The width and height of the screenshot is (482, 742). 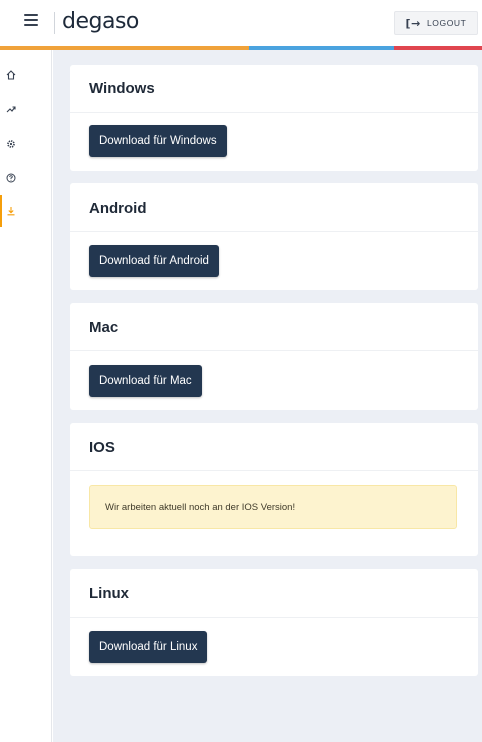 What do you see at coordinates (102, 447) in the screenshot?
I see `ios-title: IOS` at bounding box center [102, 447].